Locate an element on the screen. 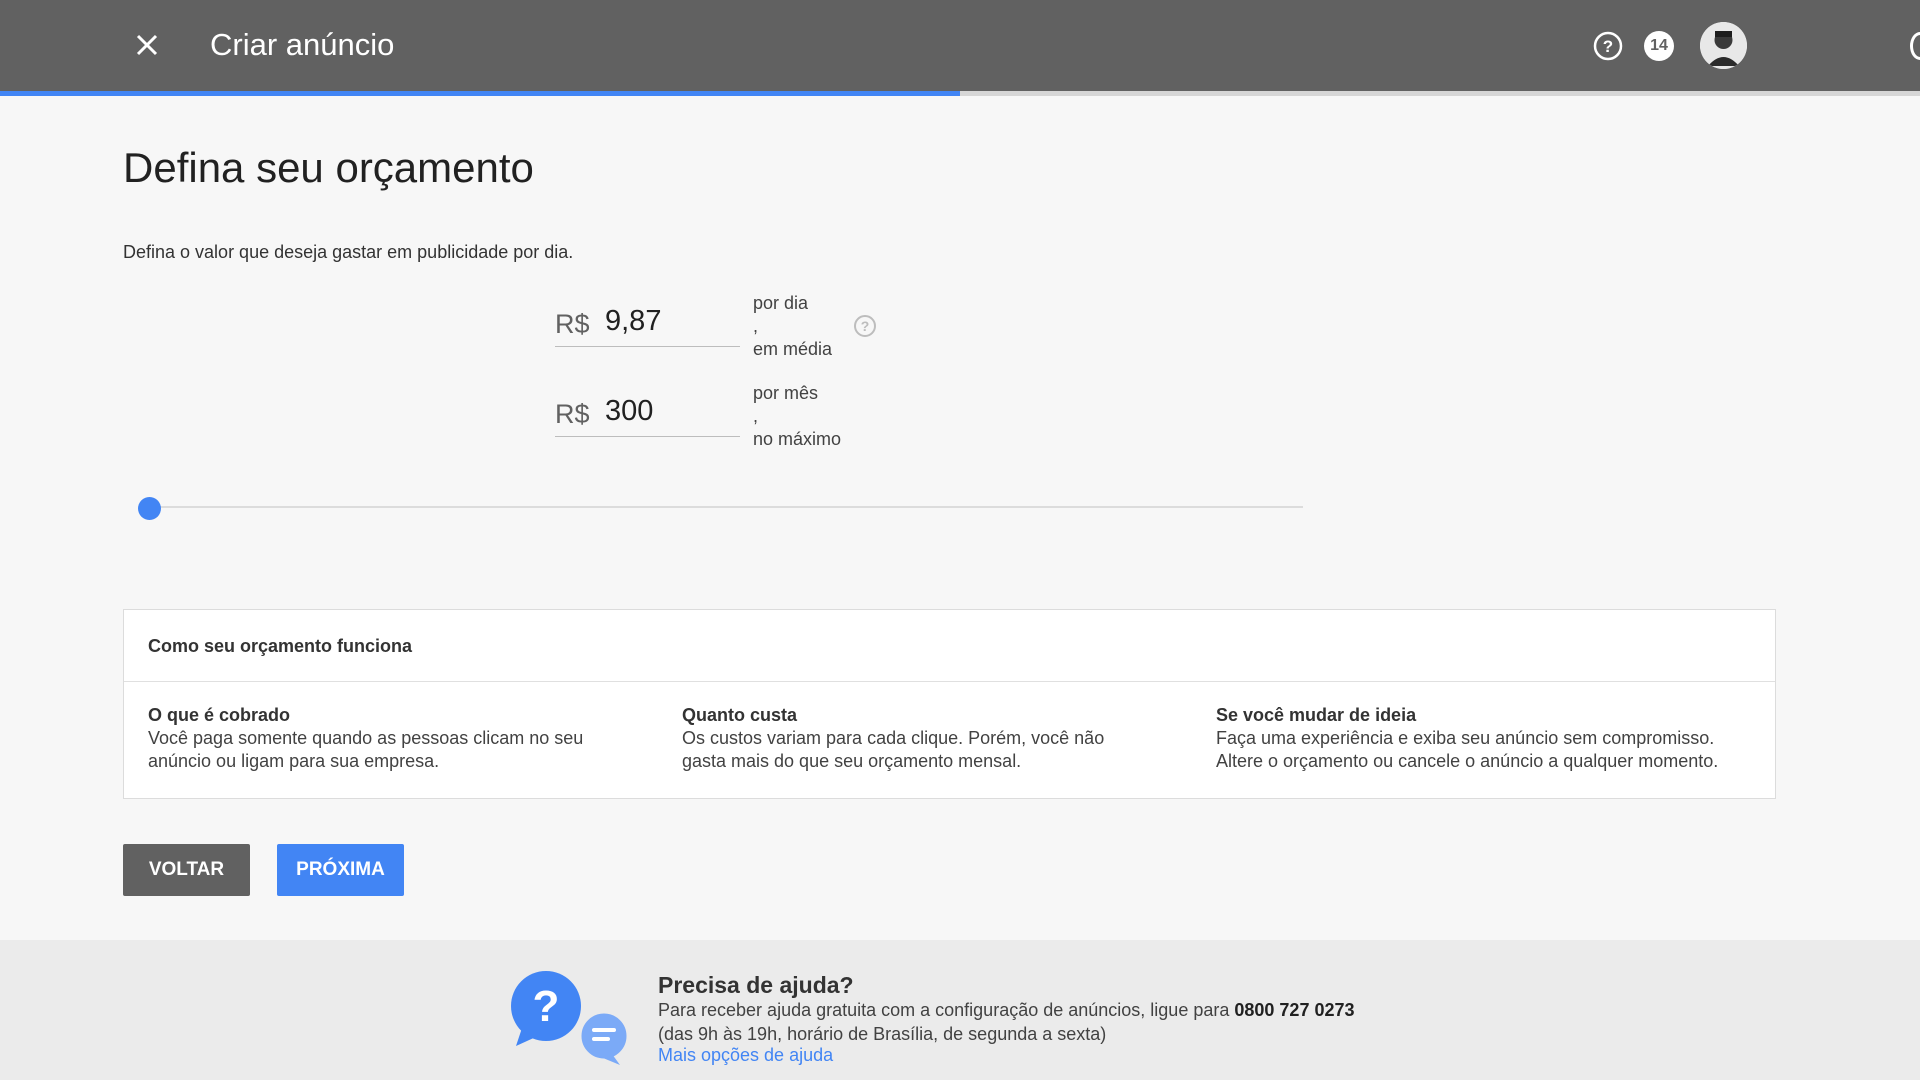 Image resolution: width=1920 pixels, height=1080 pixels. monthly-budget-field: R$ is located at coordinates (647, 410).